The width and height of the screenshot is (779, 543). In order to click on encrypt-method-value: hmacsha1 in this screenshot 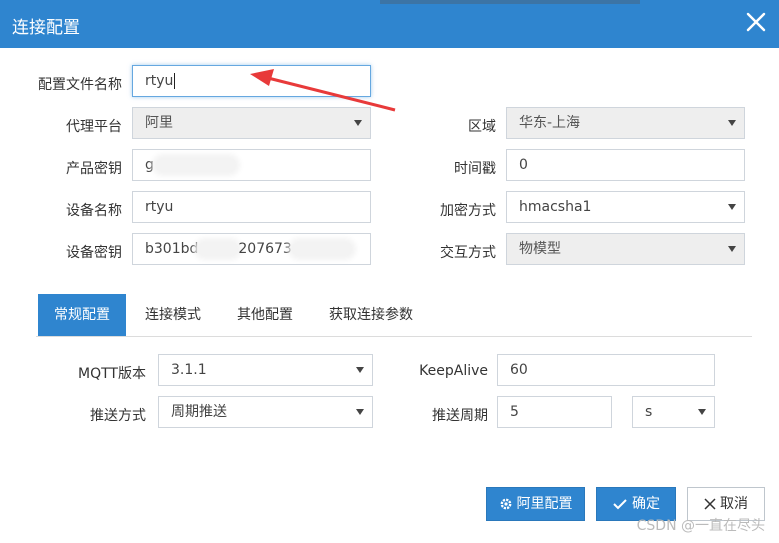, I will do `click(555, 207)`.